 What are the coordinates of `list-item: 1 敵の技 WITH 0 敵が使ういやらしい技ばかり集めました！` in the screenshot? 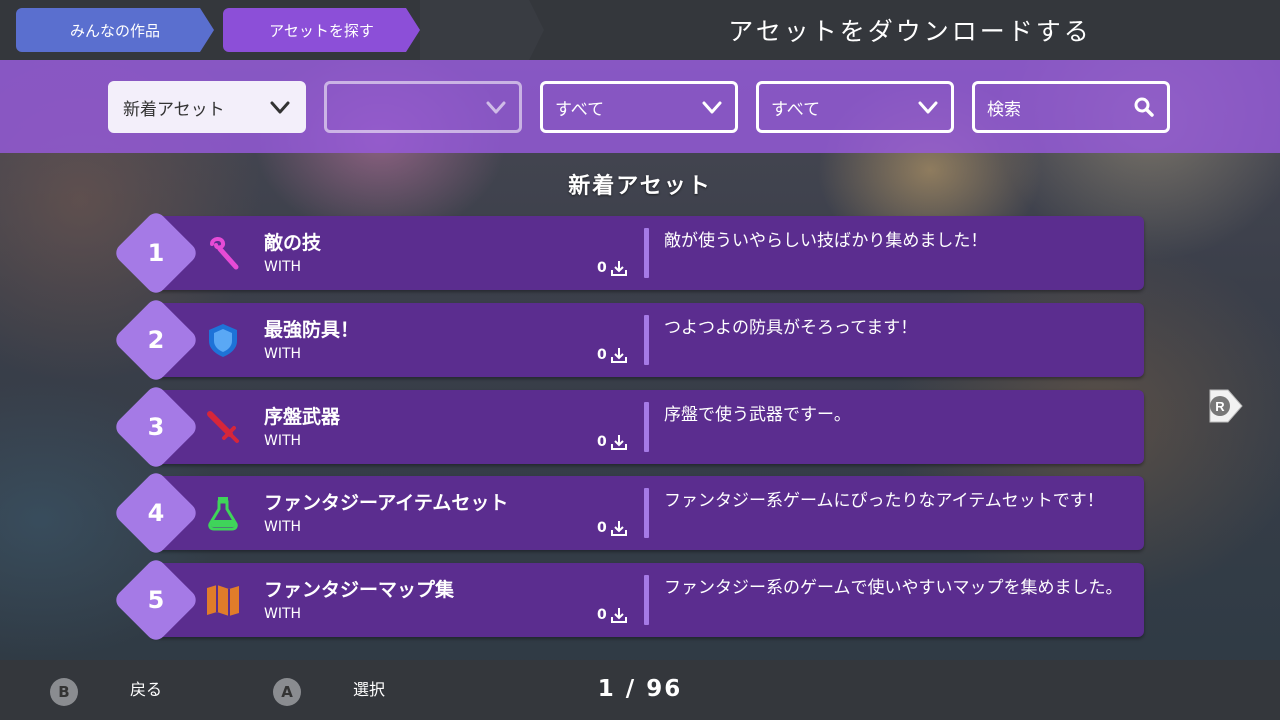 It's located at (628, 253).